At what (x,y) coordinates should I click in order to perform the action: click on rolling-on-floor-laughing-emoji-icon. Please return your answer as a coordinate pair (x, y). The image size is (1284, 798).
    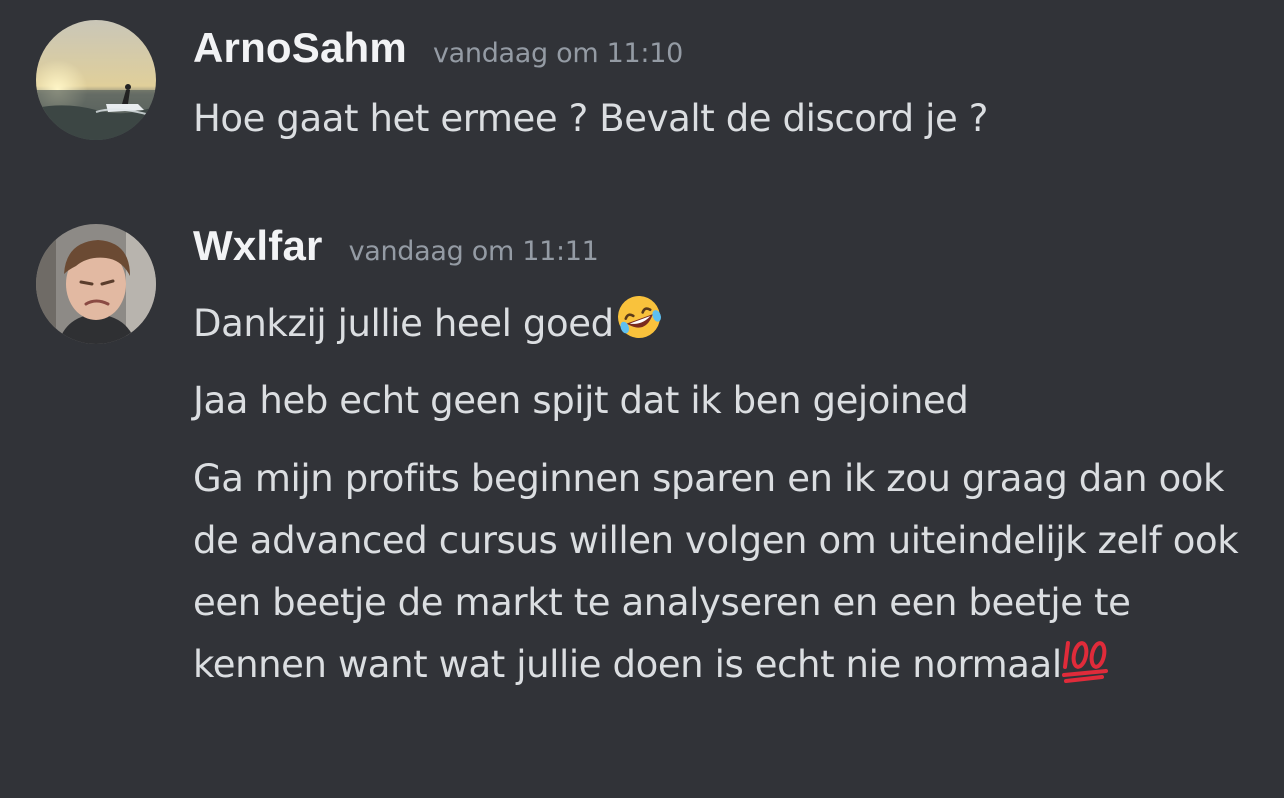
    Looking at the image, I should click on (639, 317).